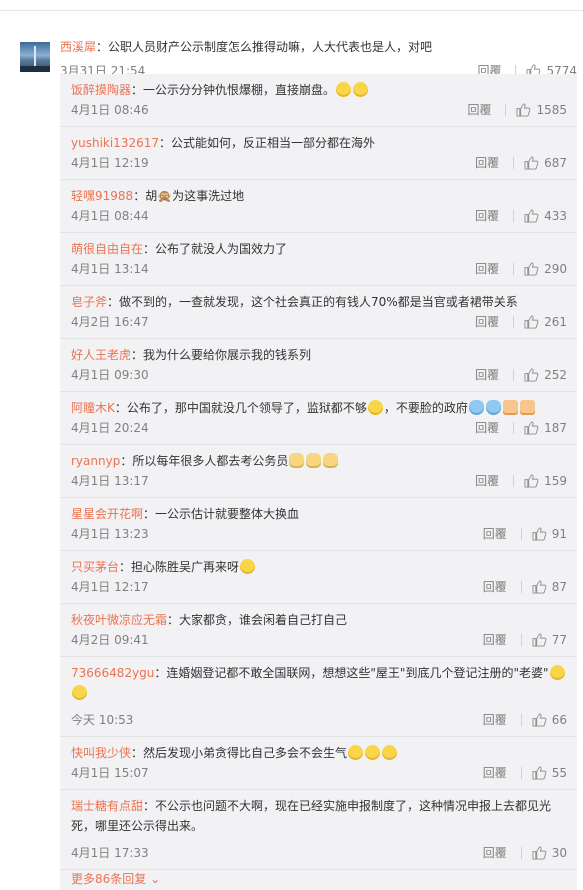 The height and width of the screenshot is (890, 583). Describe the element at coordinates (551, 109) in the screenshot. I see `like-count: 1585` at that location.